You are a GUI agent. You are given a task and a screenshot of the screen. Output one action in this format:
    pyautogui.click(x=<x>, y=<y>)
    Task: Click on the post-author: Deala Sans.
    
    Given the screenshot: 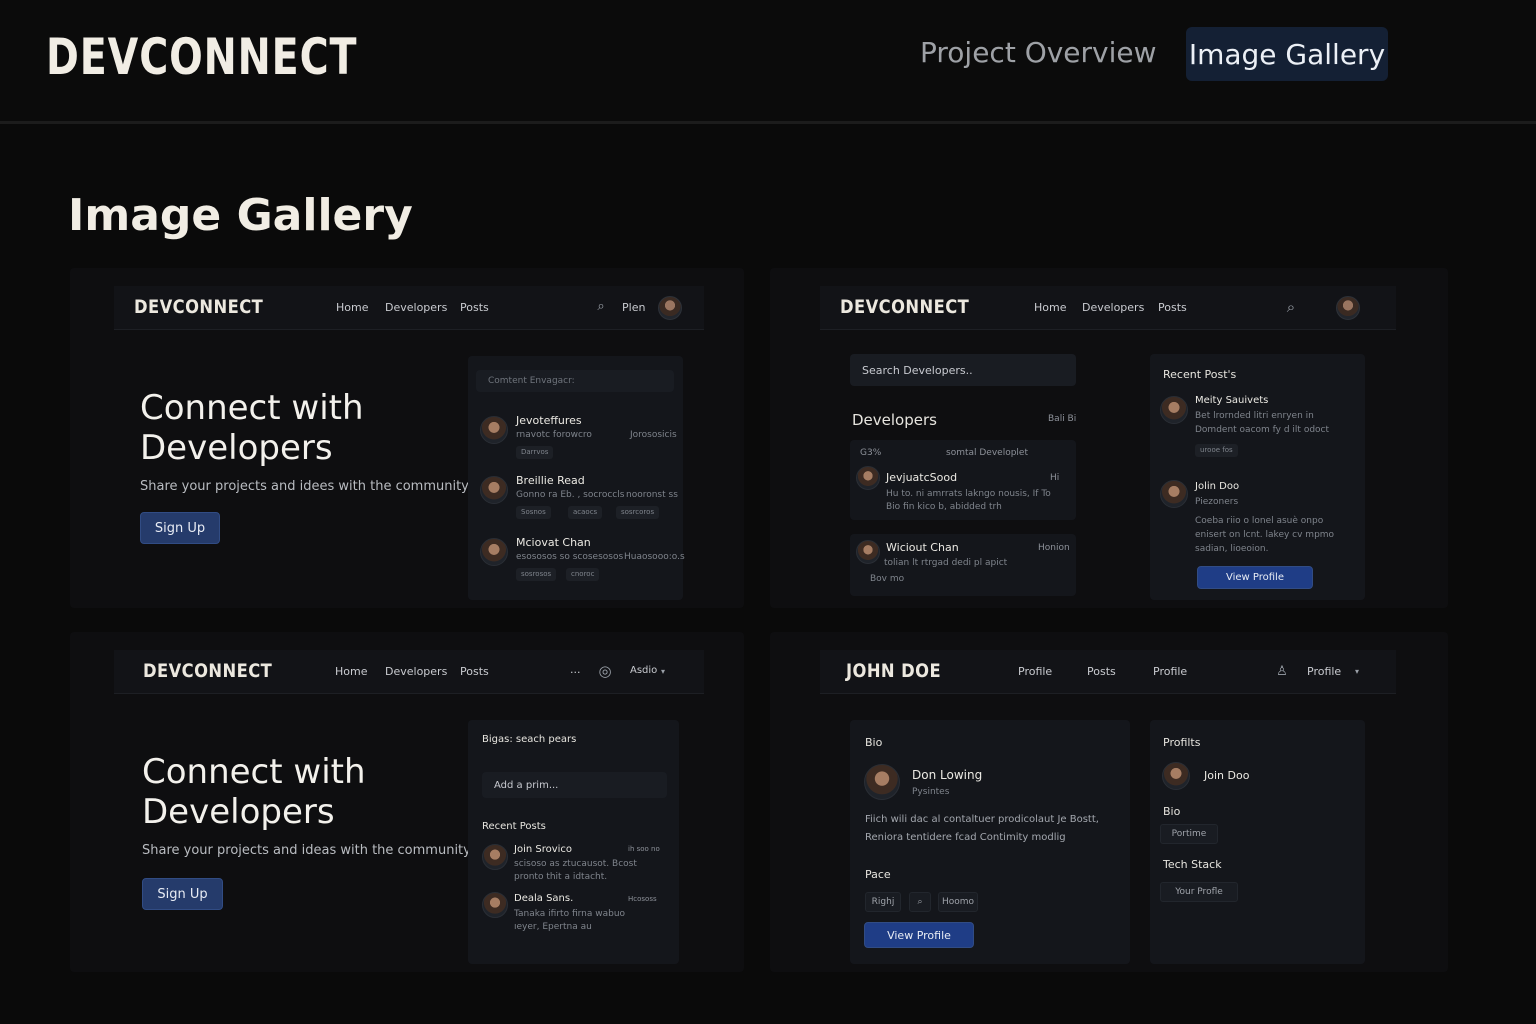 What is the action you would take?
    pyautogui.click(x=544, y=898)
    